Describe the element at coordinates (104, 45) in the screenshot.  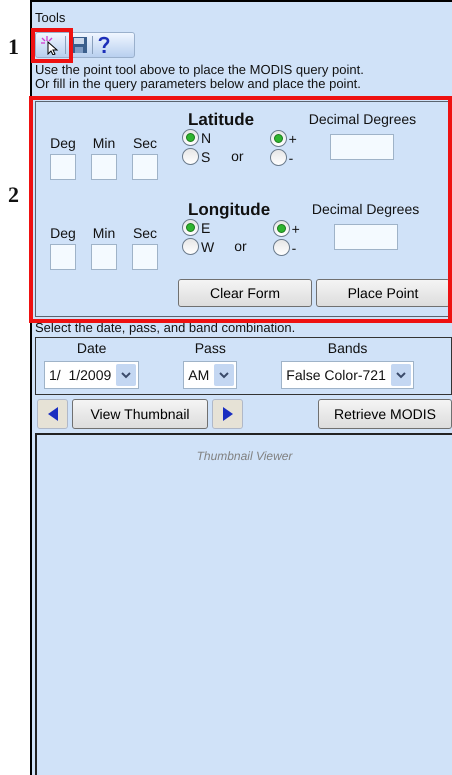
I see `help-icon` at that location.